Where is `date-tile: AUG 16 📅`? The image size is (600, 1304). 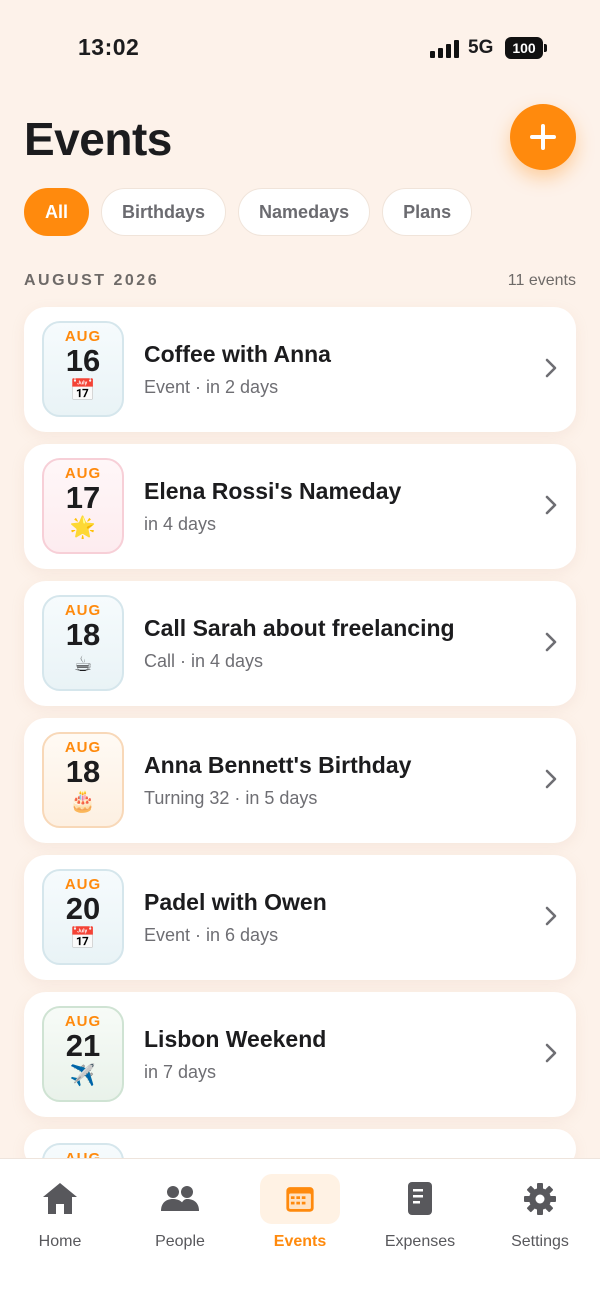
date-tile: AUG 16 📅 is located at coordinates (83, 369).